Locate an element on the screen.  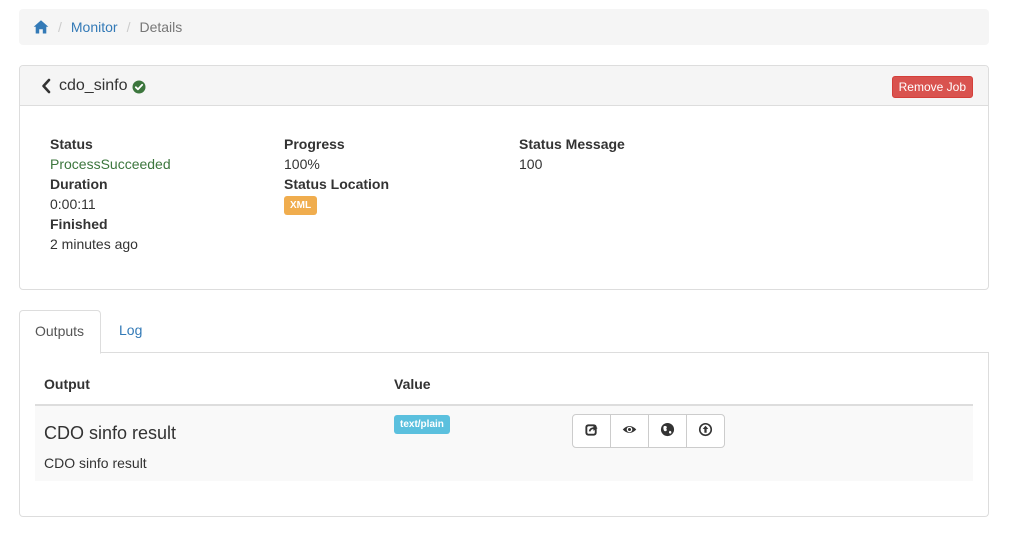
output-title: CDO sinfo result is located at coordinates (110, 433).